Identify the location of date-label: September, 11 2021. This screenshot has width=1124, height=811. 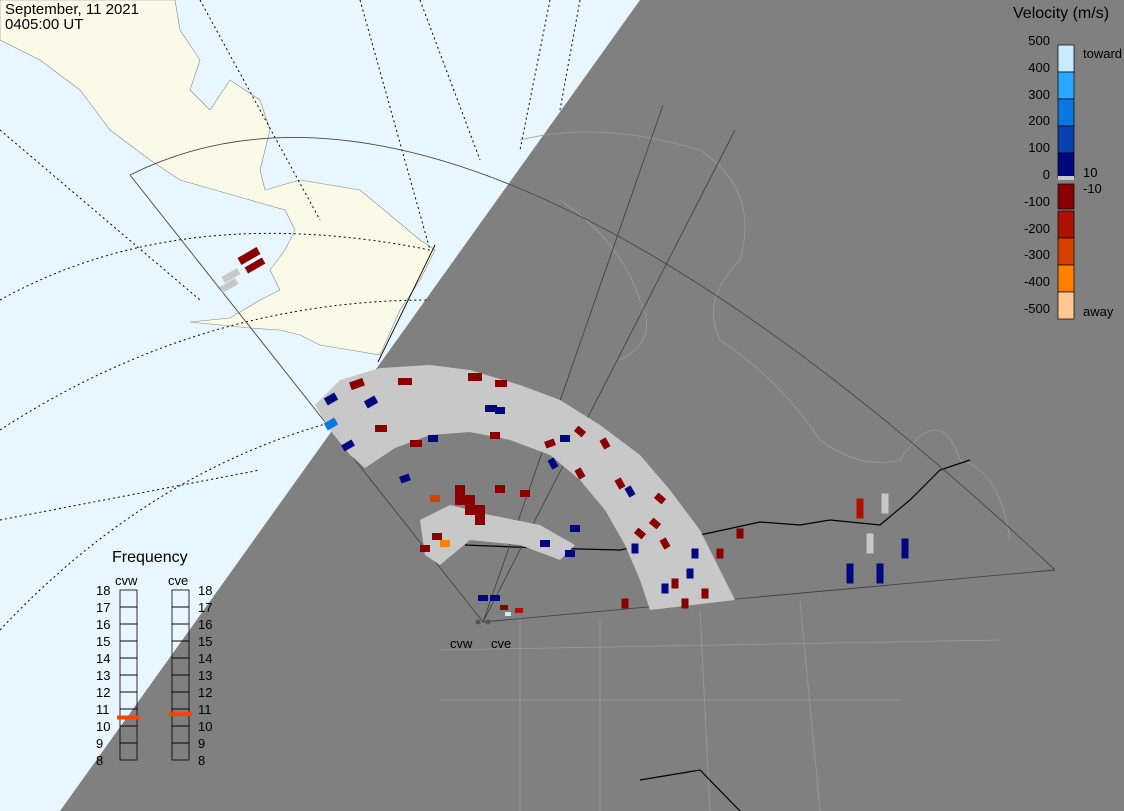
(72, 9).